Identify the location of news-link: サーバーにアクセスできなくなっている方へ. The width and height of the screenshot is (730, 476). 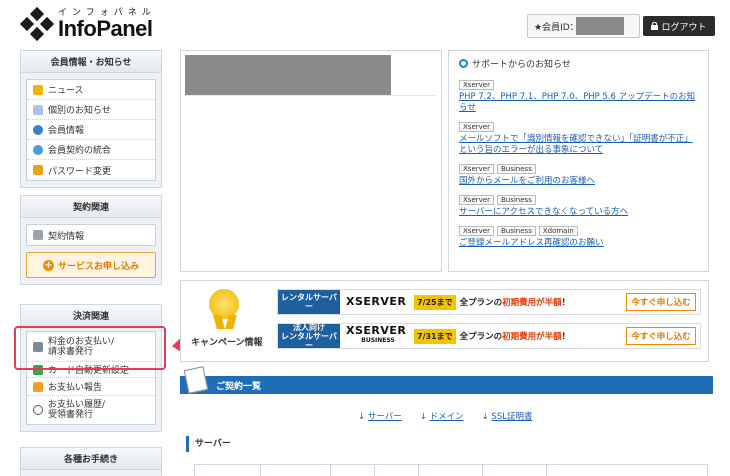
(578, 212).